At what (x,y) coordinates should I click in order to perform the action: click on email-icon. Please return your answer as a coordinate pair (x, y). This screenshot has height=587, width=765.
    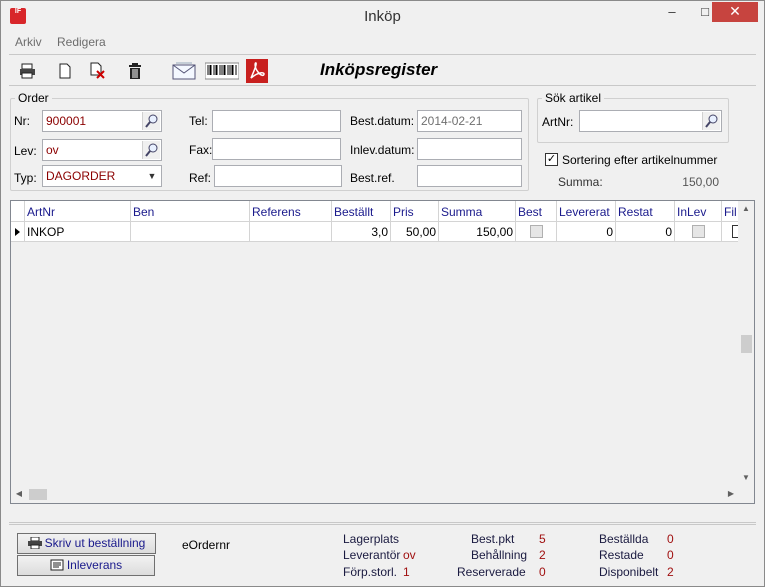
    Looking at the image, I should click on (184, 71).